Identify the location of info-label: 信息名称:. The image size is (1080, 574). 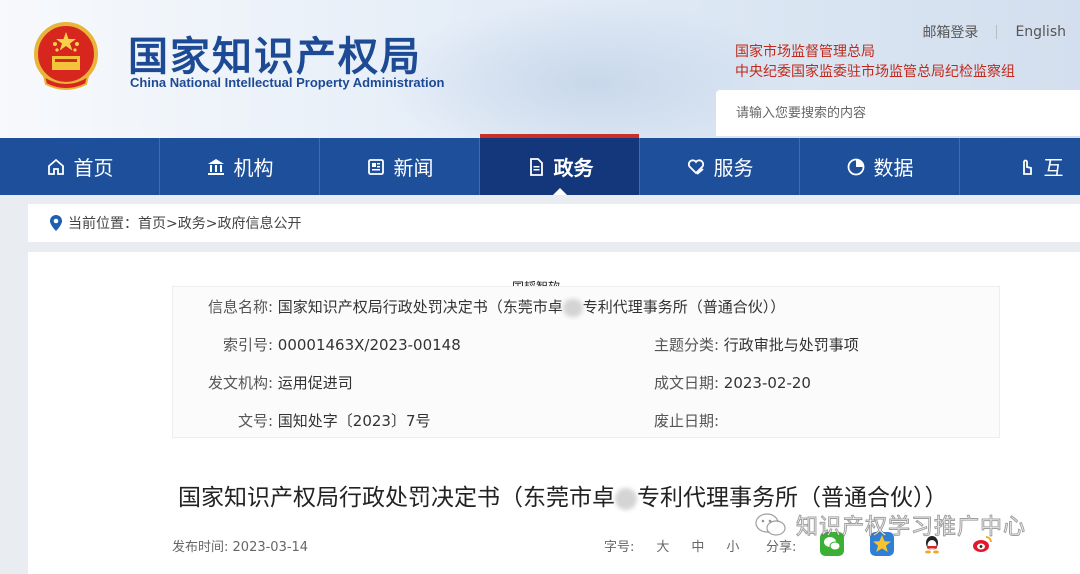
(240, 307).